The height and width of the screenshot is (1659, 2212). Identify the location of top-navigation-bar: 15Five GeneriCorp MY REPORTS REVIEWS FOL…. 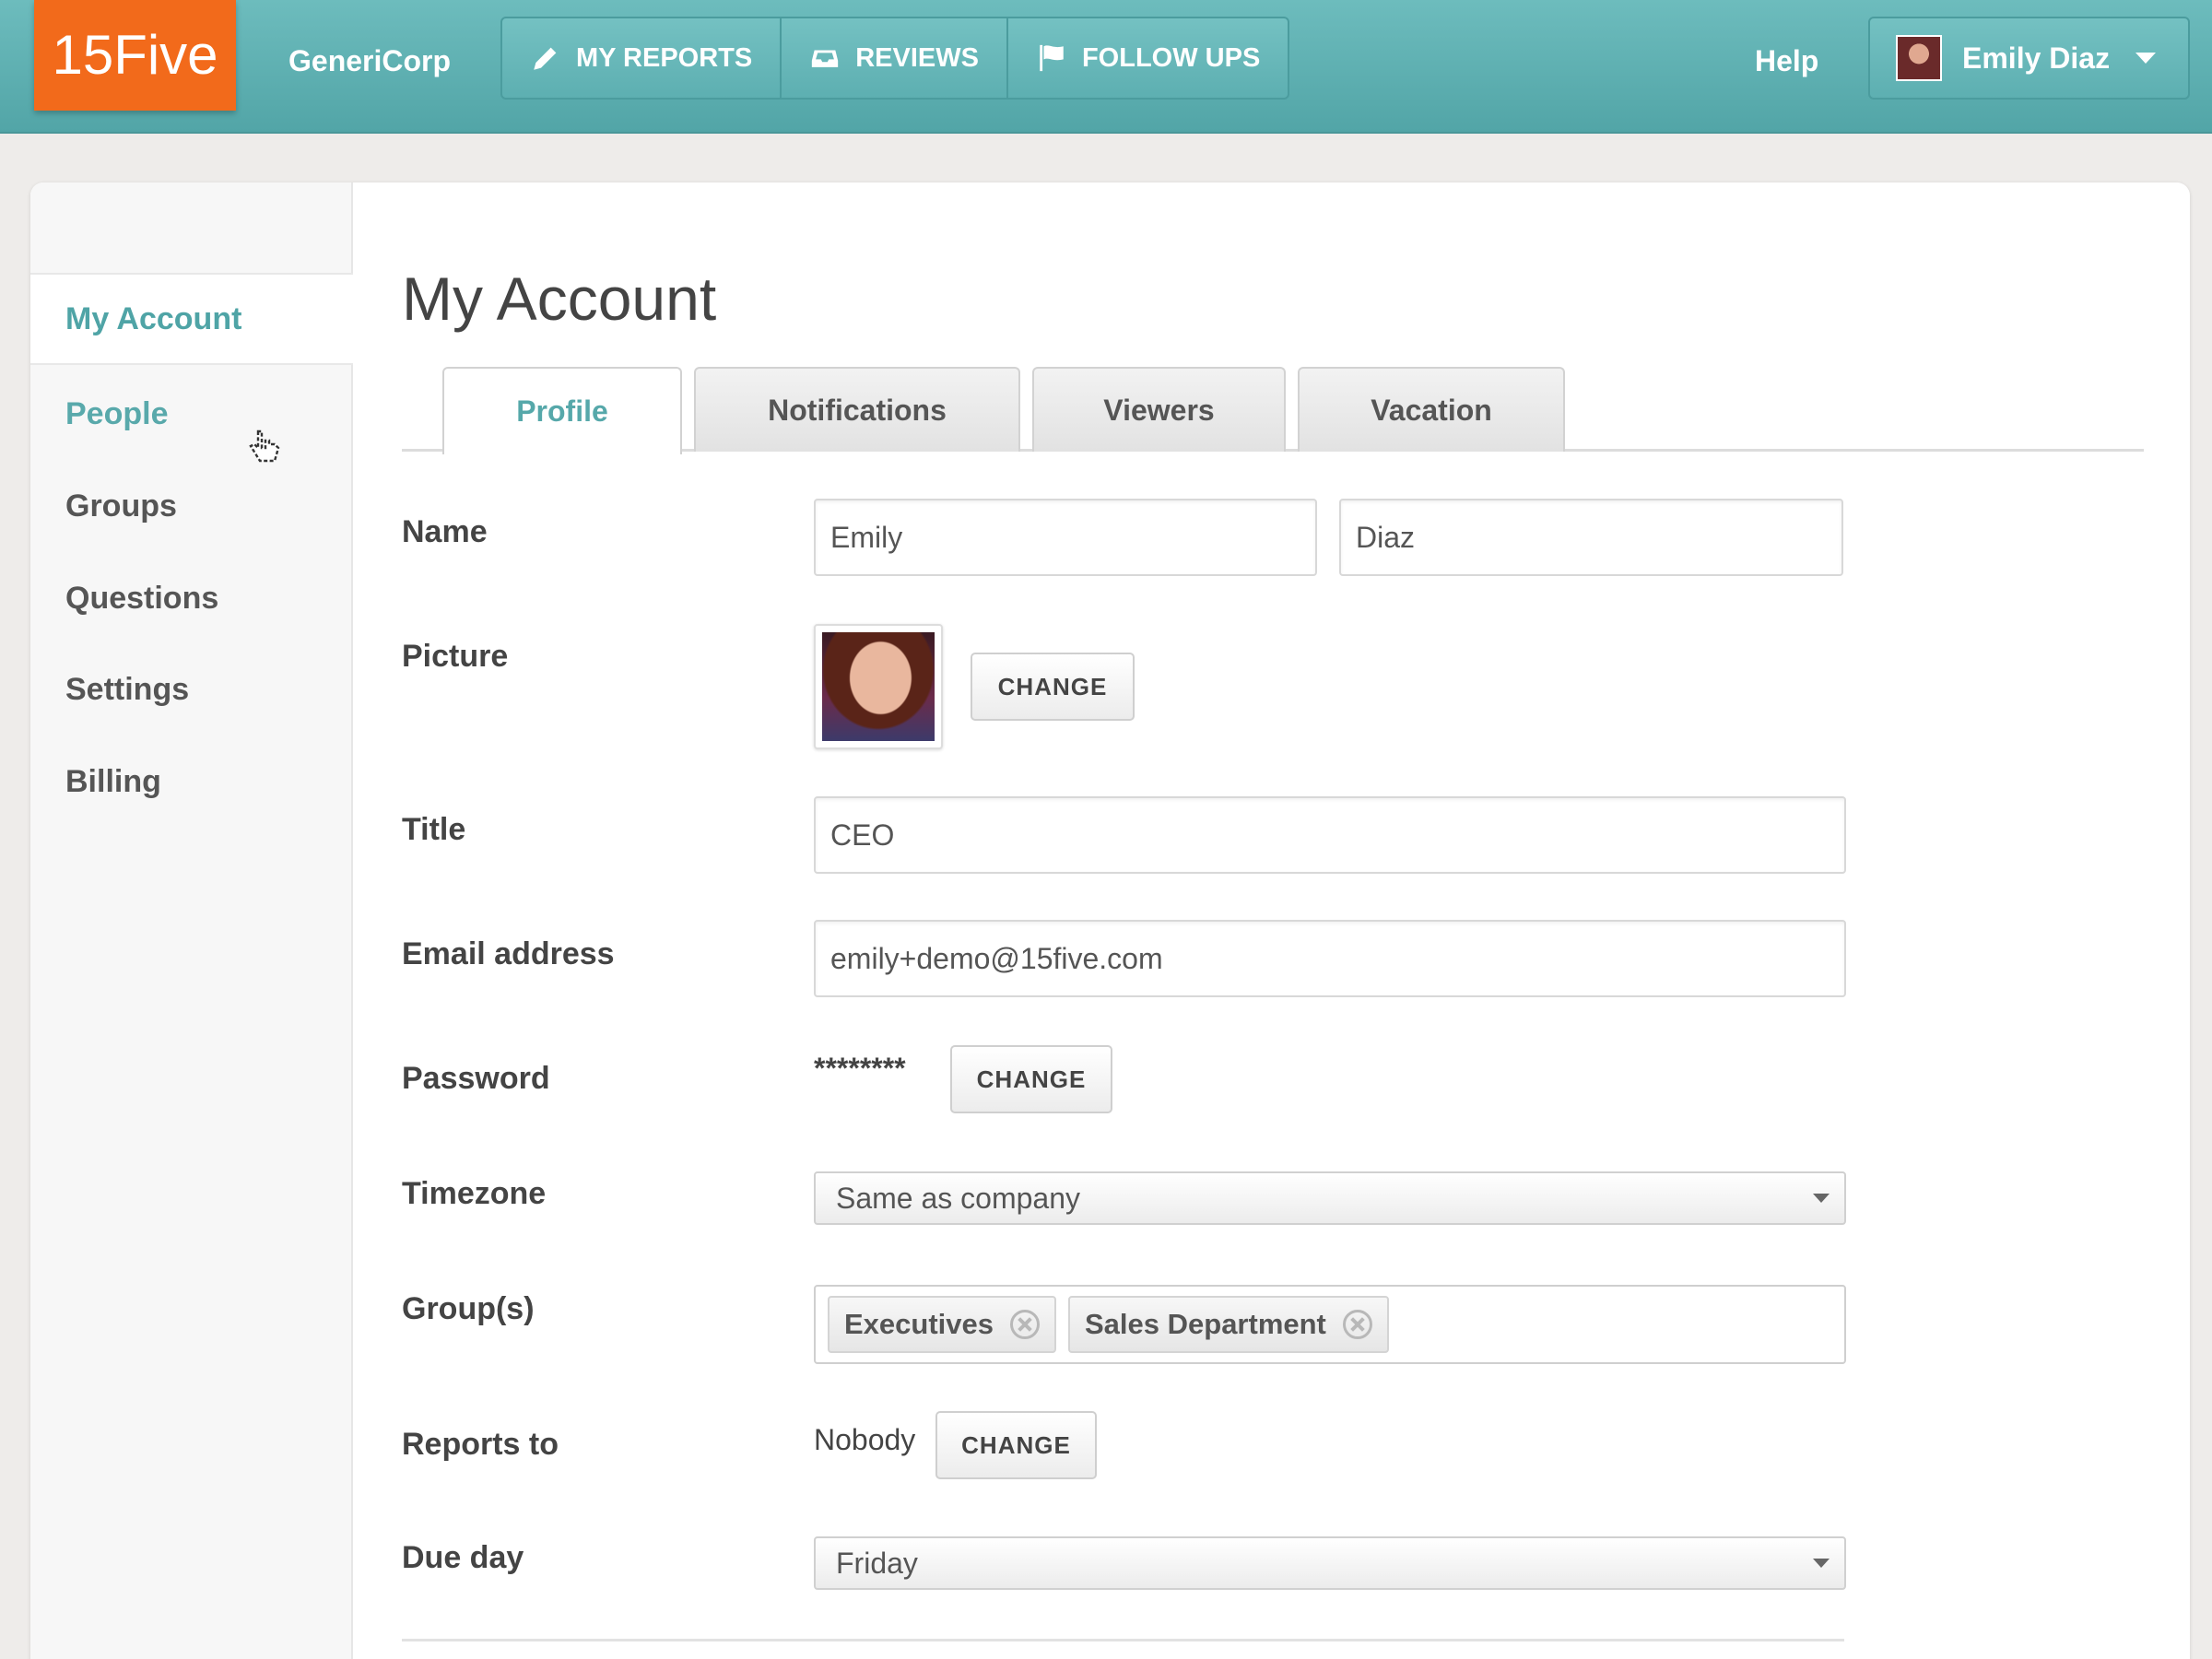
(1106, 67).